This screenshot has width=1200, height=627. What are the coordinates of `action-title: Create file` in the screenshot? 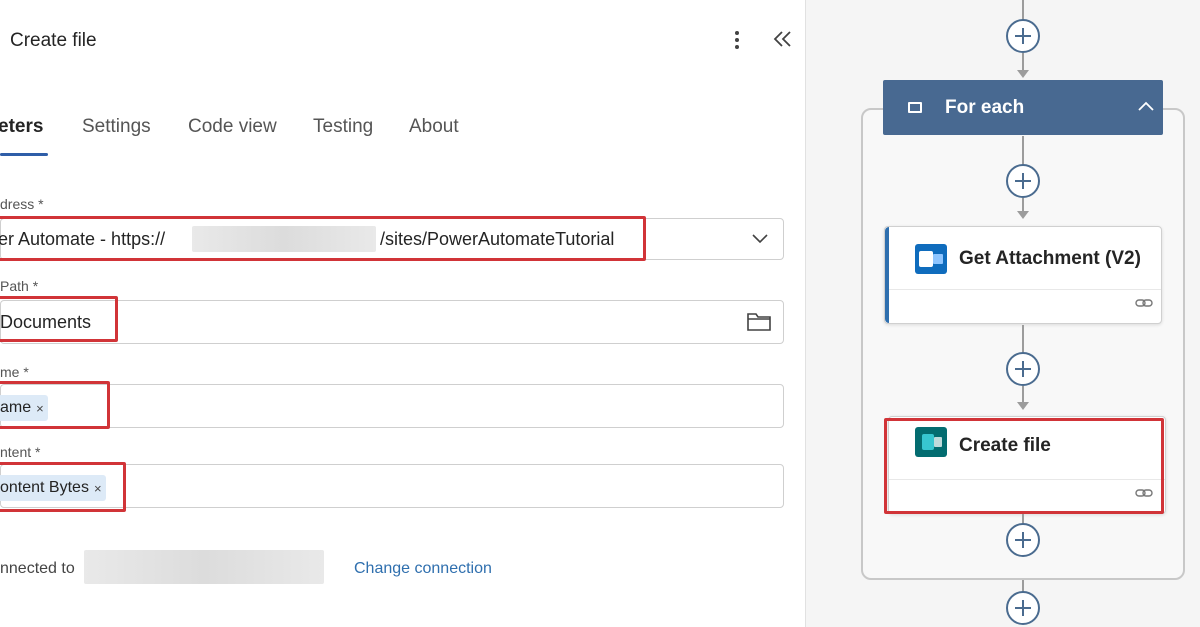 It's located at (1005, 445).